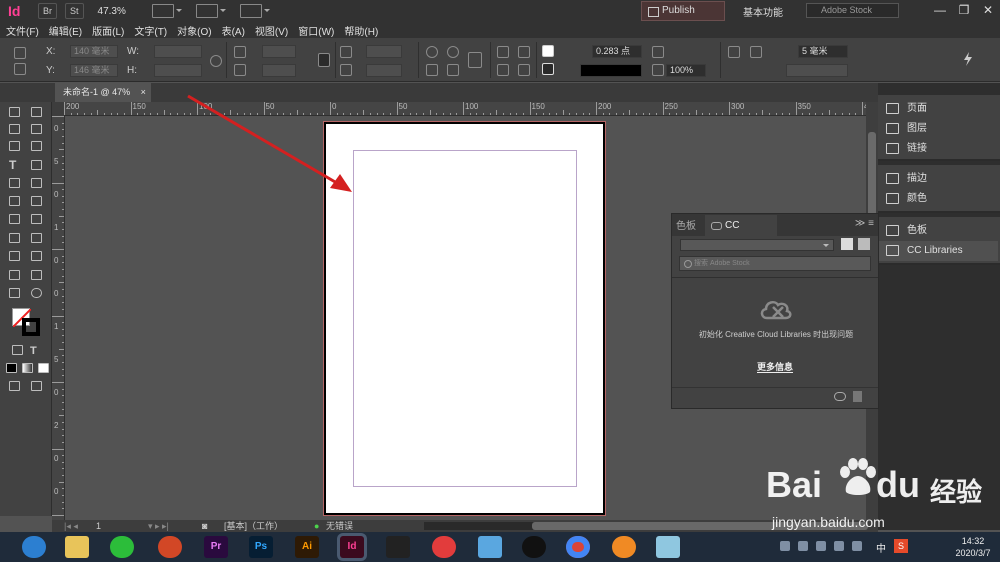  Describe the element at coordinates (36, 275) in the screenshot. I see `eyedropper-tool-icon` at that location.